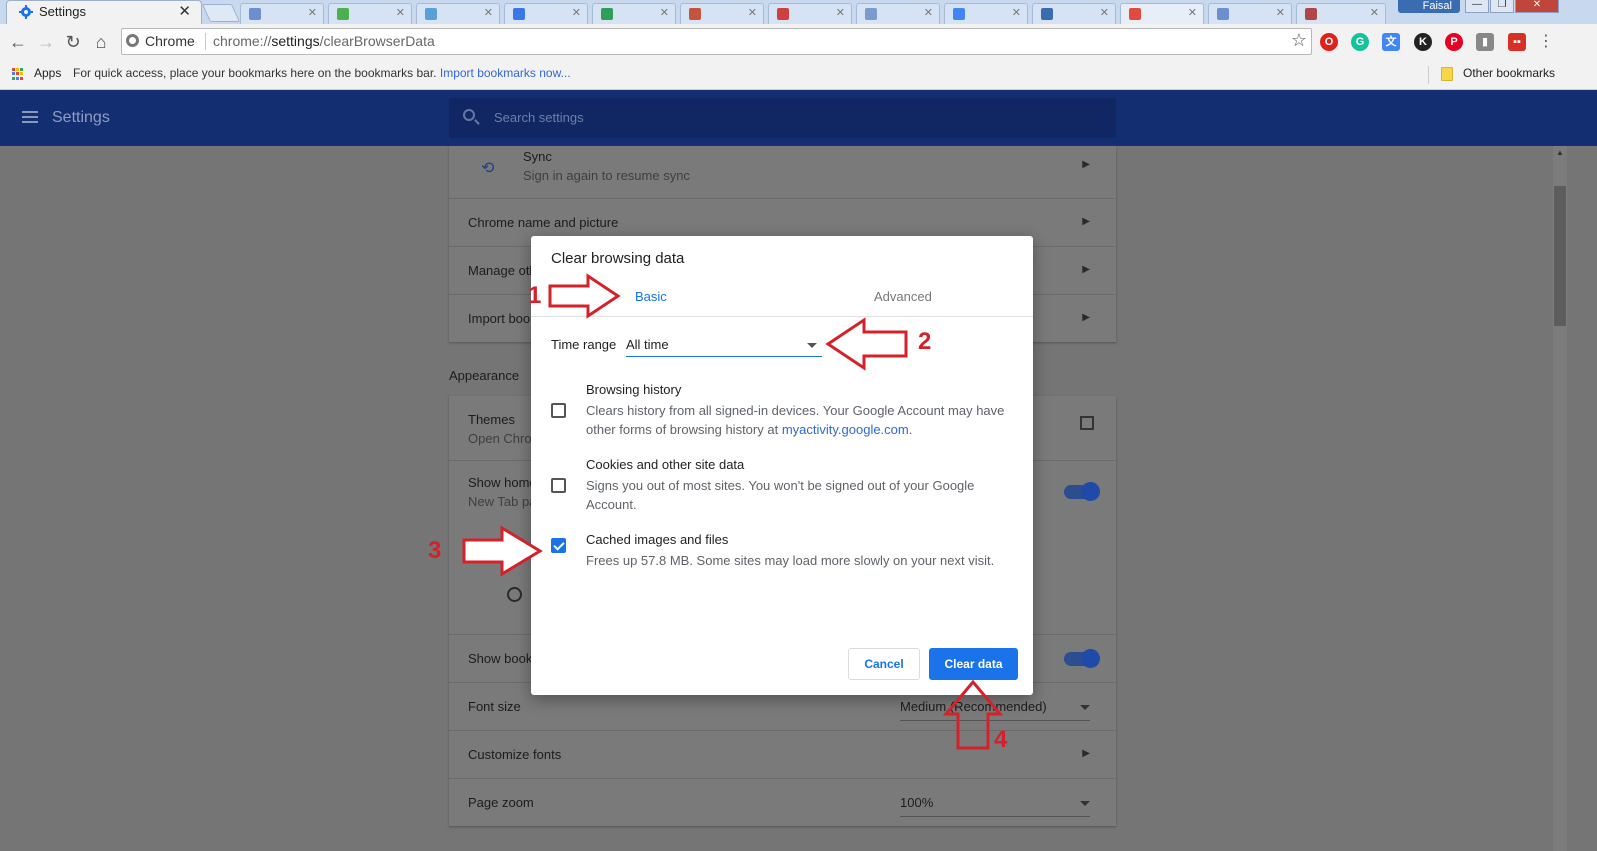  What do you see at coordinates (782, 754) in the screenshot?
I see `customize-fonts-row: Customize fonts ▶` at bounding box center [782, 754].